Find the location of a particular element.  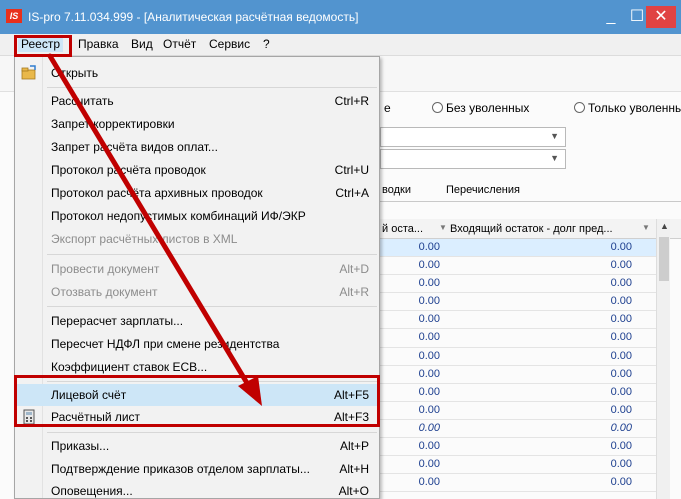

menu-item-recall-document: Отозвать документ Alt+R is located at coordinates (197, 292).